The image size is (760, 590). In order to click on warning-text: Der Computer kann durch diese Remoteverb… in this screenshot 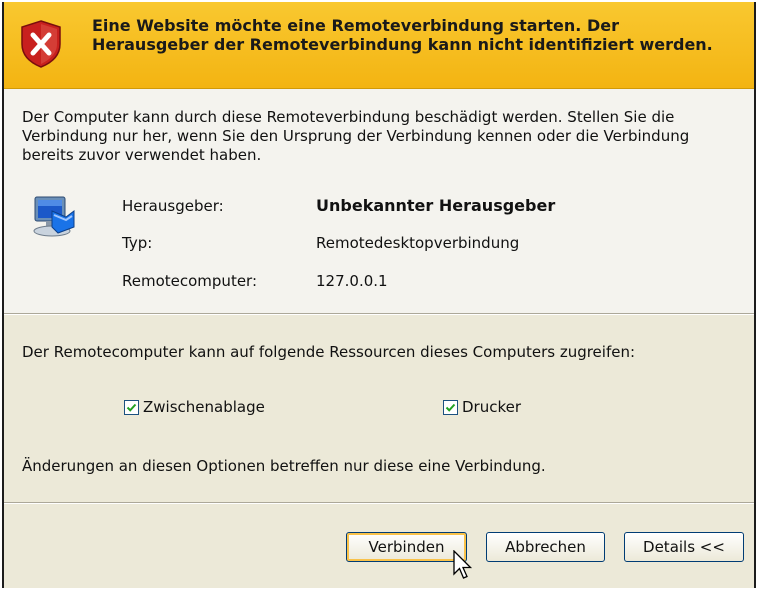, I will do `click(356, 136)`.